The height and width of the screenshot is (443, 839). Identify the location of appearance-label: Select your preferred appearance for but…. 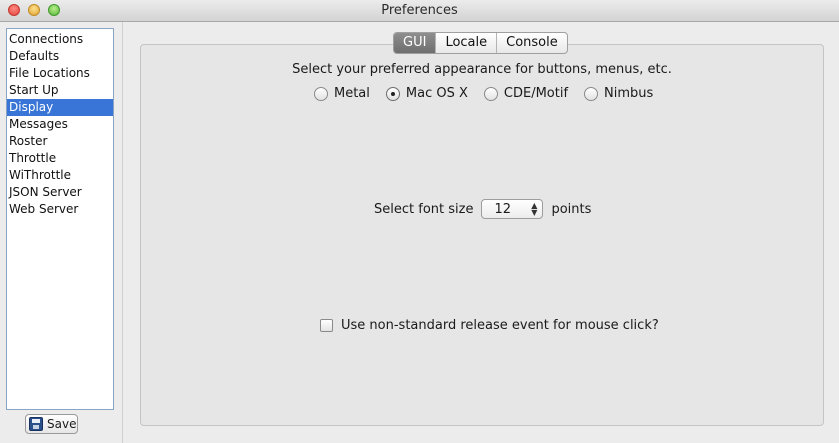
(482, 69).